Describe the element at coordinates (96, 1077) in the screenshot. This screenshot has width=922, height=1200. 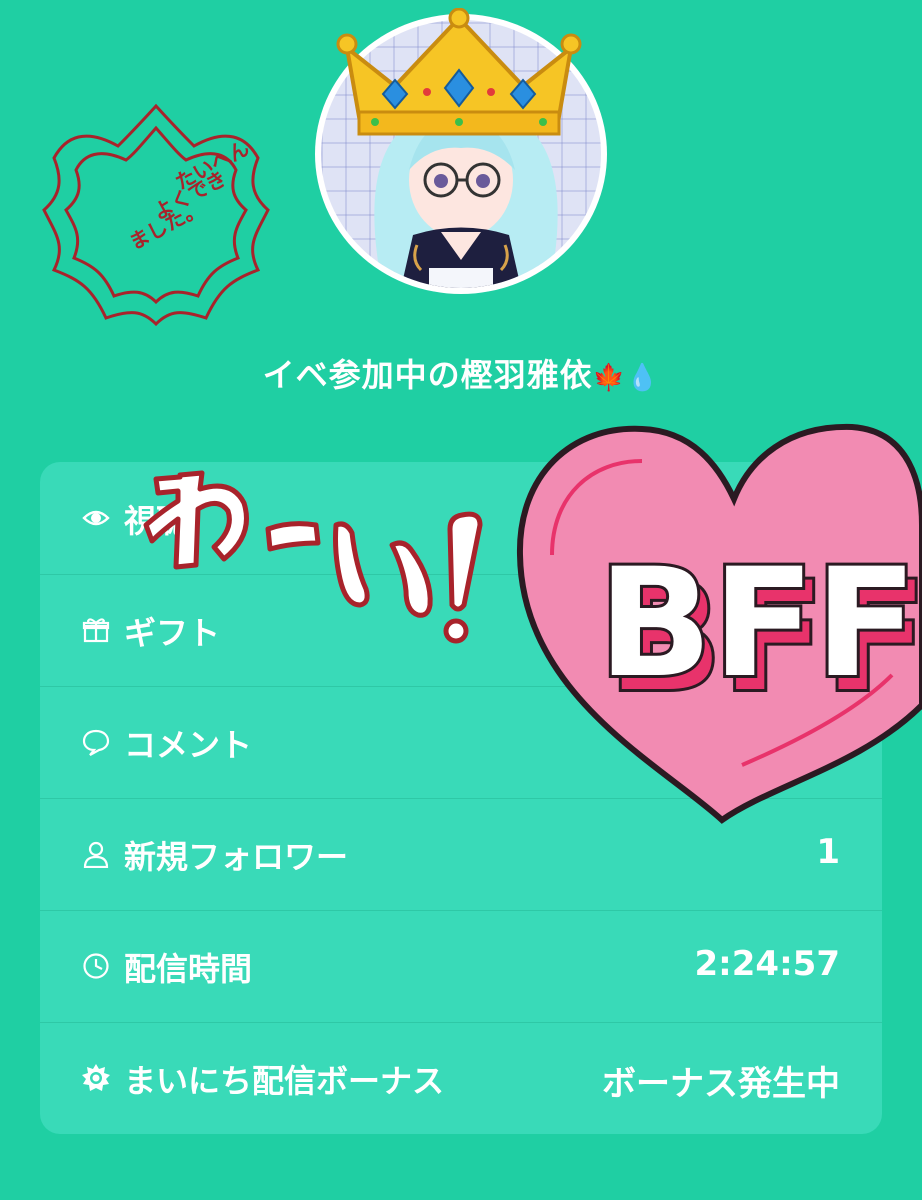
I see `sun-icon` at that location.